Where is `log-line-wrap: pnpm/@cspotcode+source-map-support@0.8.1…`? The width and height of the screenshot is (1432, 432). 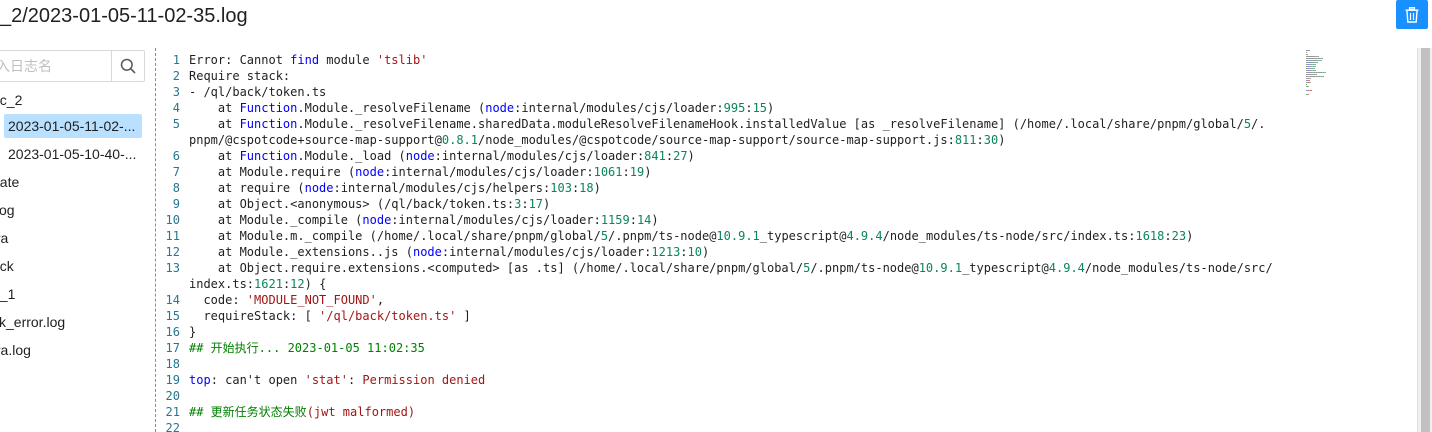 log-line-wrap: pnpm/@cspotcode+source-map-support@0.8.1… is located at coordinates (728, 140).